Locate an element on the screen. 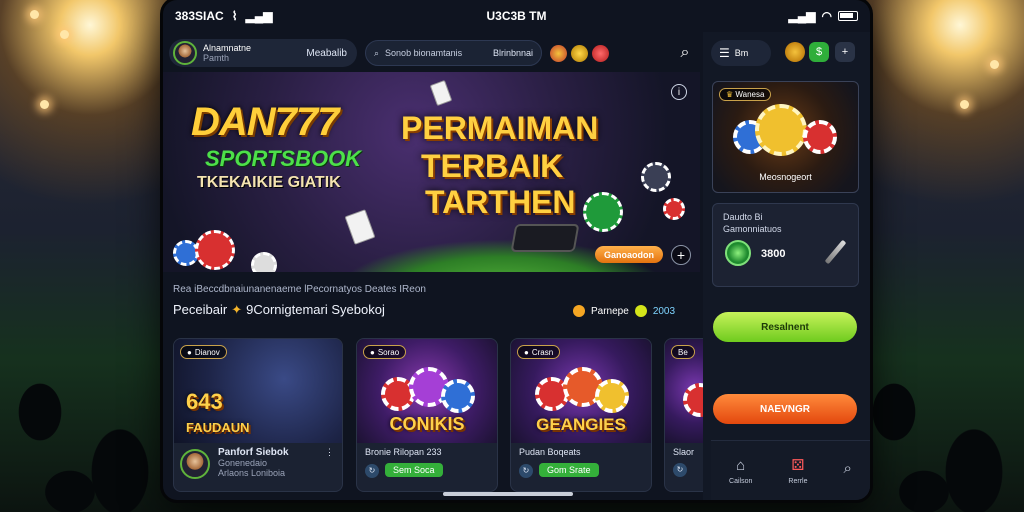 This screenshot has height=512, width=1024. tab-search: ⌕ is located at coordinates (848, 470).